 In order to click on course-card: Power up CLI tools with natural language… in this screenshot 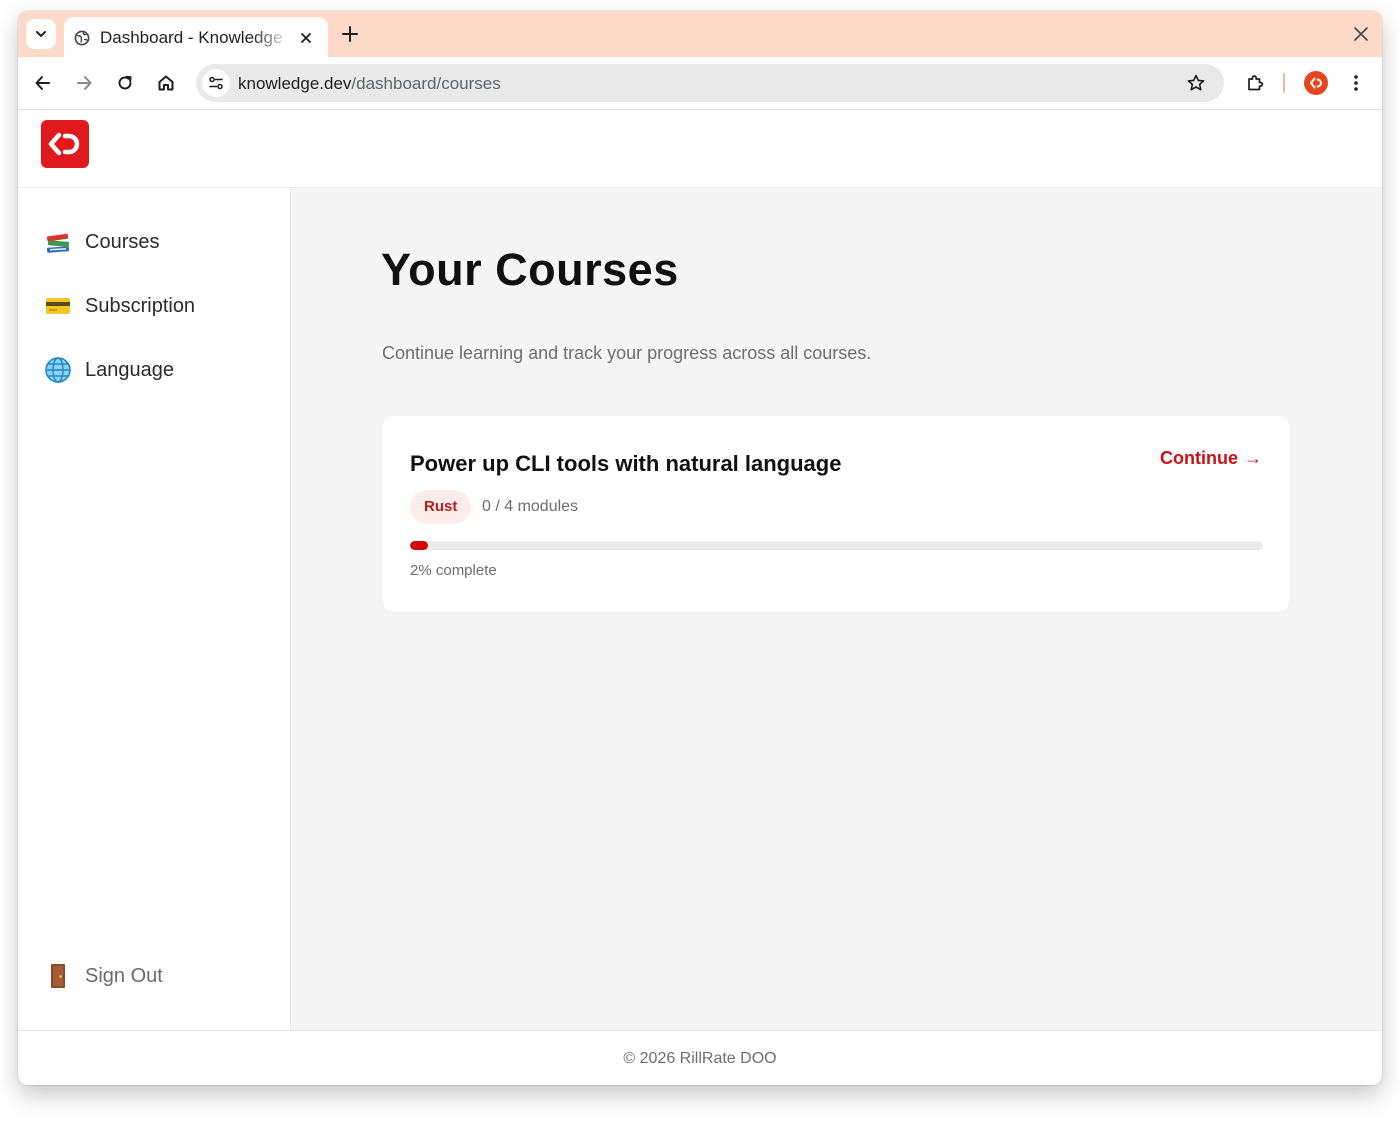, I will do `click(836, 514)`.